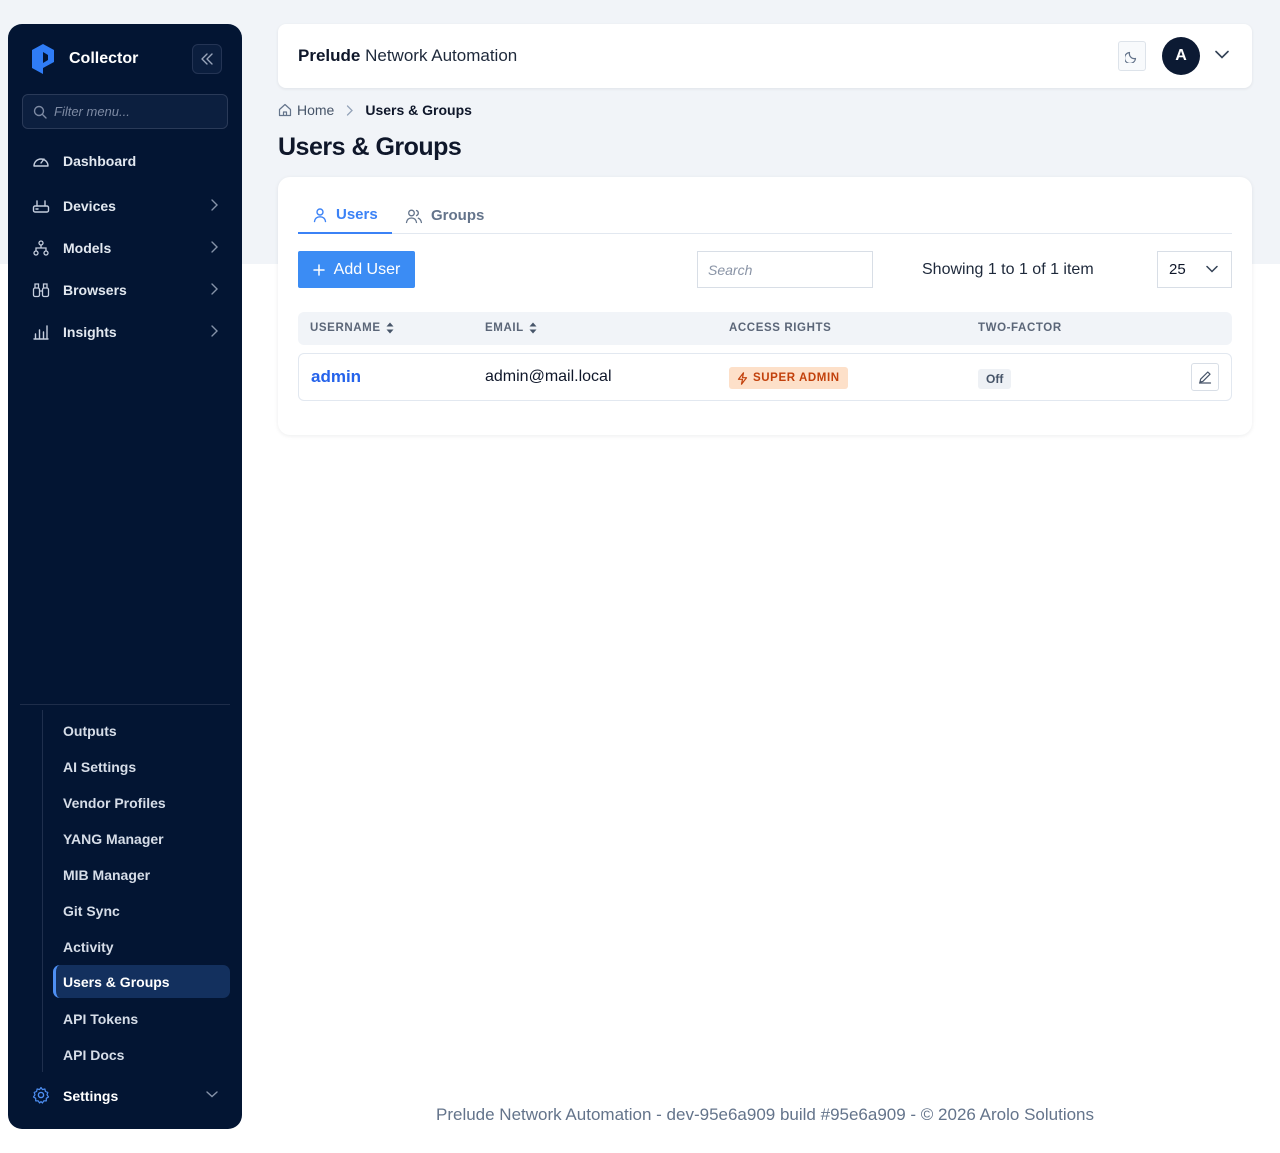 The image size is (1280, 1153). What do you see at coordinates (141, 1018) in the screenshot?
I see `sidebar-subitem-api-tokens: API Tokens` at bounding box center [141, 1018].